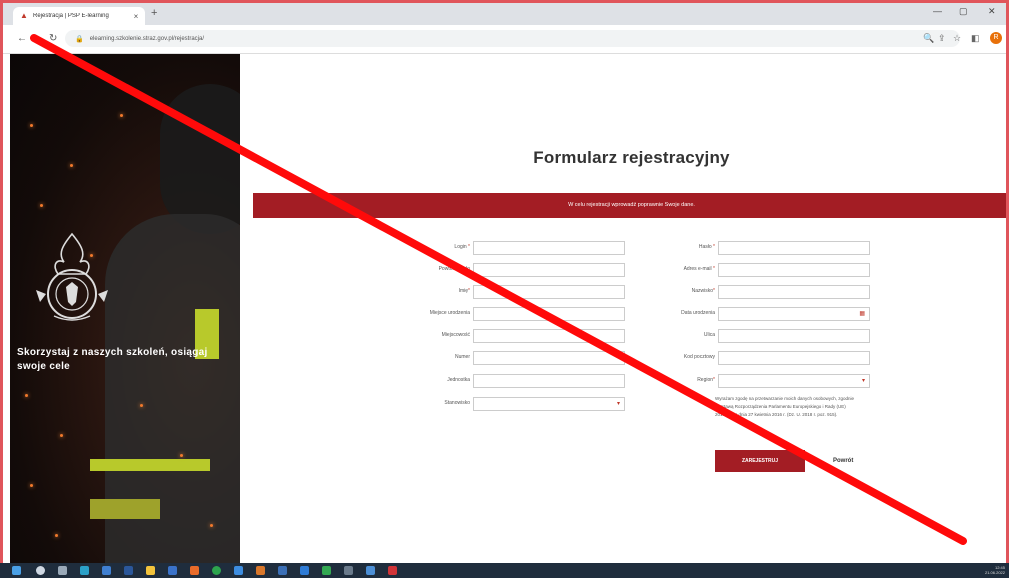  I want to click on birthplace-field: Miejsce urodzenia, so click(499, 314).